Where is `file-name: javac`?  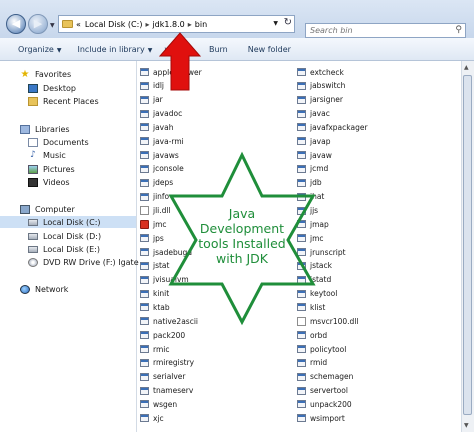 file-name: javac is located at coordinates (320, 114).